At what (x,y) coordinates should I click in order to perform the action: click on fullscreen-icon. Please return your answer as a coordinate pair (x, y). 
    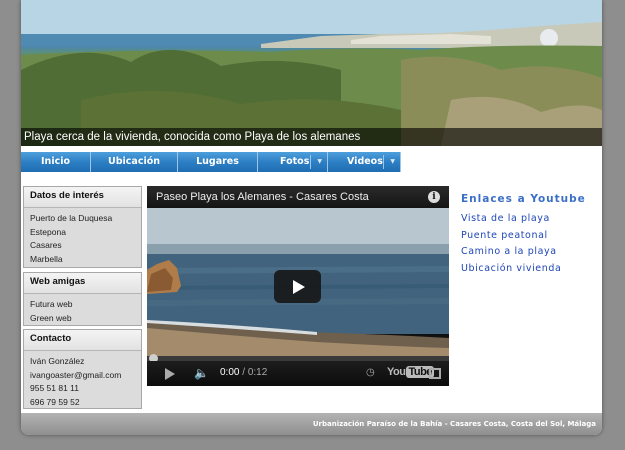
    Looking at the image, I should click on (435, 373).